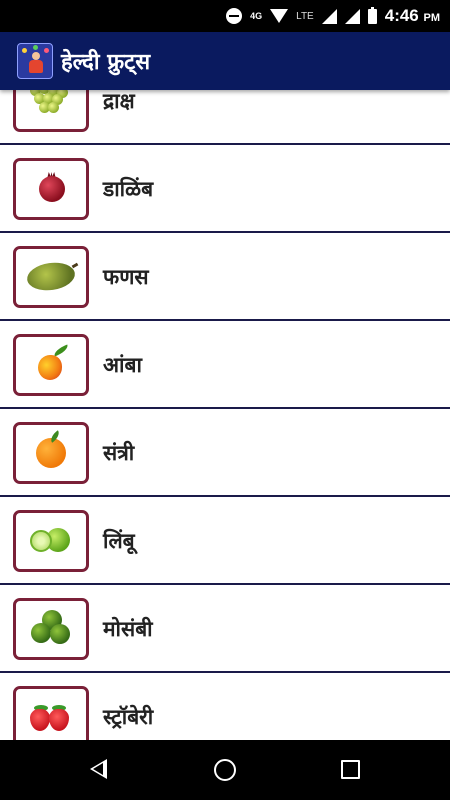 The image size is (450, 800). I want to click on clock-ampm: PM, so click(432, 18).